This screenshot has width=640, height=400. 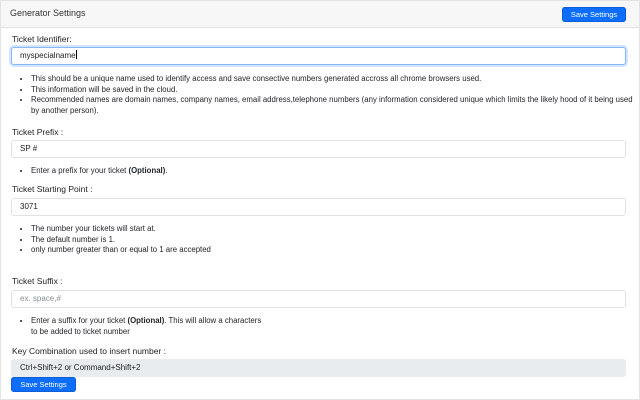 I want to click on help-item: The default number is 1., so click(x=147, y=240).